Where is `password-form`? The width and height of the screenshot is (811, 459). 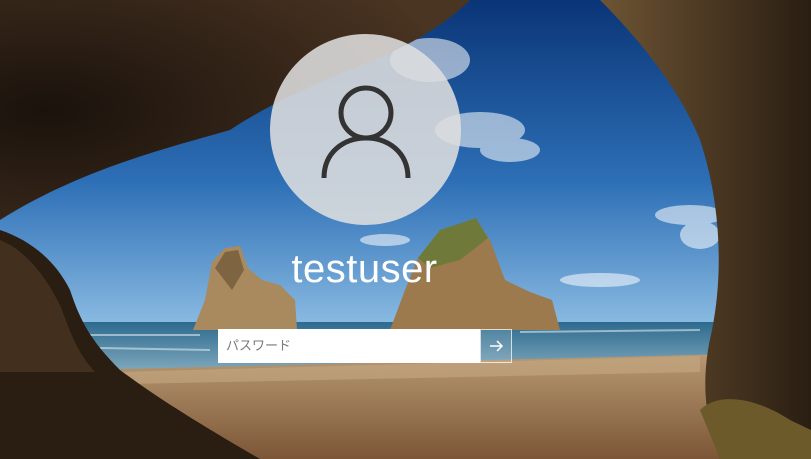 password-form is located at coordinates (365, 346).